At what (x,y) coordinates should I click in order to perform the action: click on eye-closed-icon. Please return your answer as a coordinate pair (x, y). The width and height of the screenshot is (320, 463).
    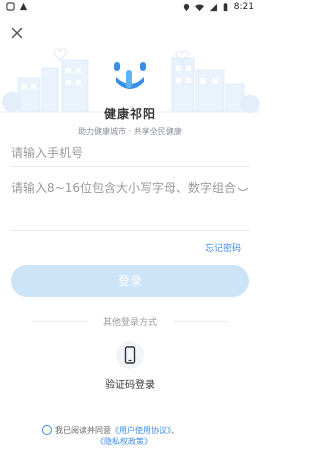
    Looking at the image, I should click on (243, 190).